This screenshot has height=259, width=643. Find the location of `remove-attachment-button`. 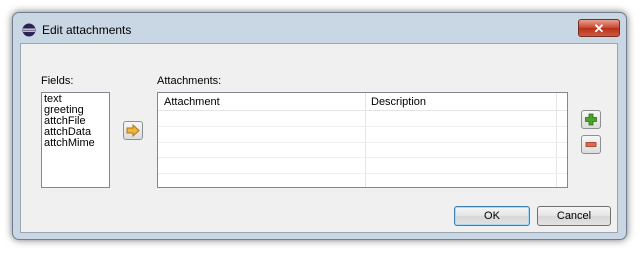

remove-attachment-button is located at coordinates (591, 144).